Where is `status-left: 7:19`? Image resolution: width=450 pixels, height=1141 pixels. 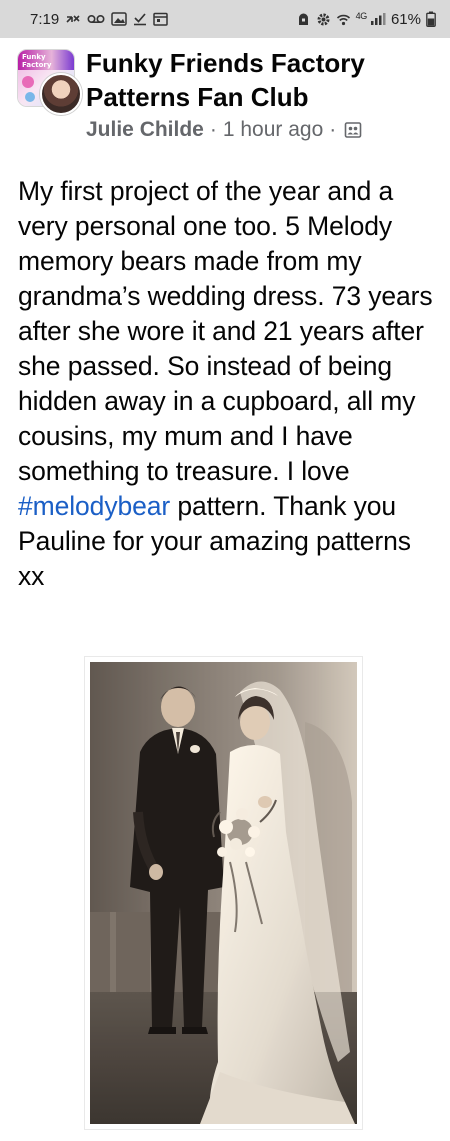
status-left: 7:19 is located at coordinates (99, 19).